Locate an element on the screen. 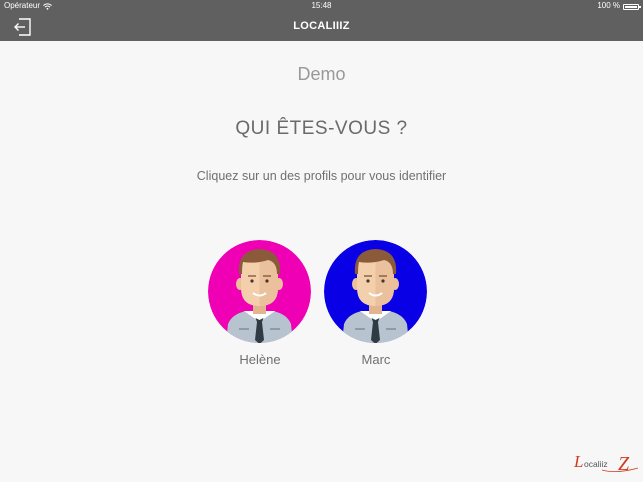 The image size is (643, 482). brand-logo: L ocaliiz Z is located at coordinates (606, 463).